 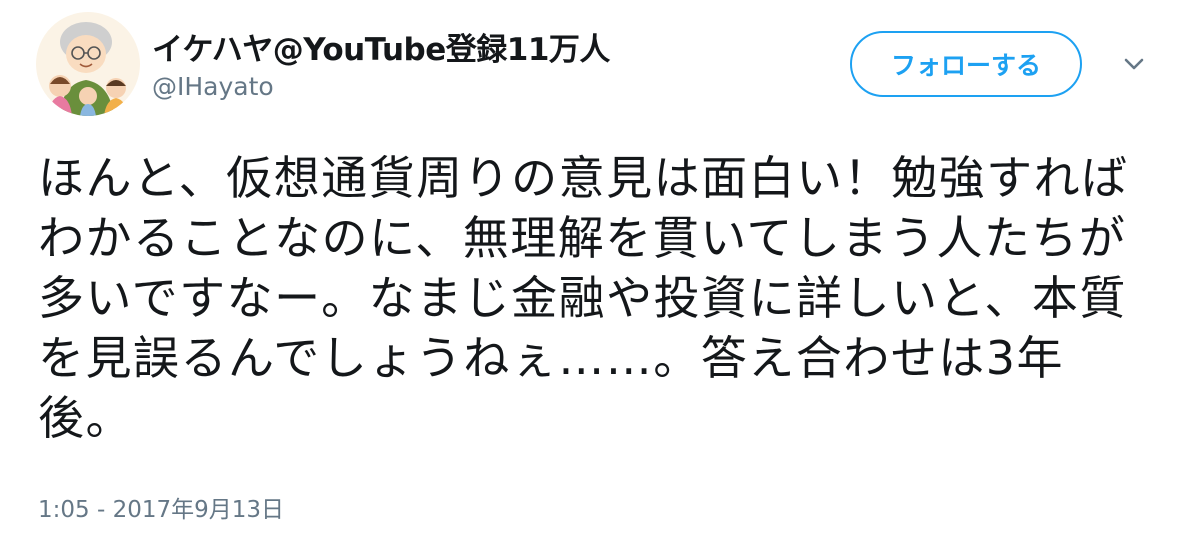 I want to click on user-avatar-icon, so click(x=88, y=64).